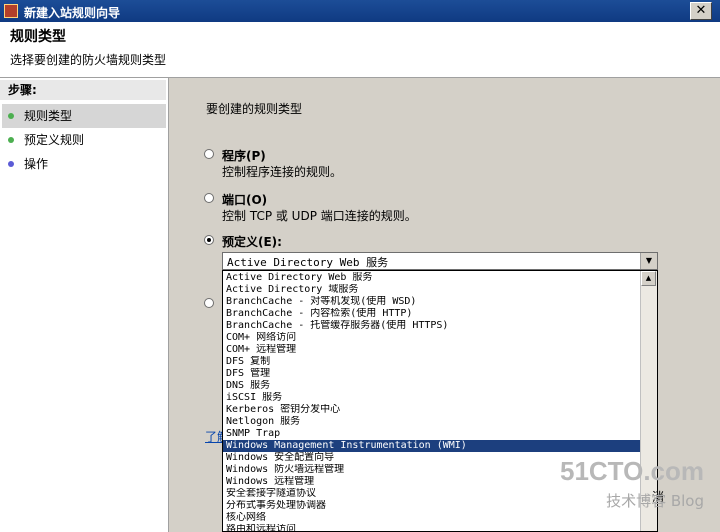  I want to click on window-title: 新建入站规则向导, so click(72, 13).